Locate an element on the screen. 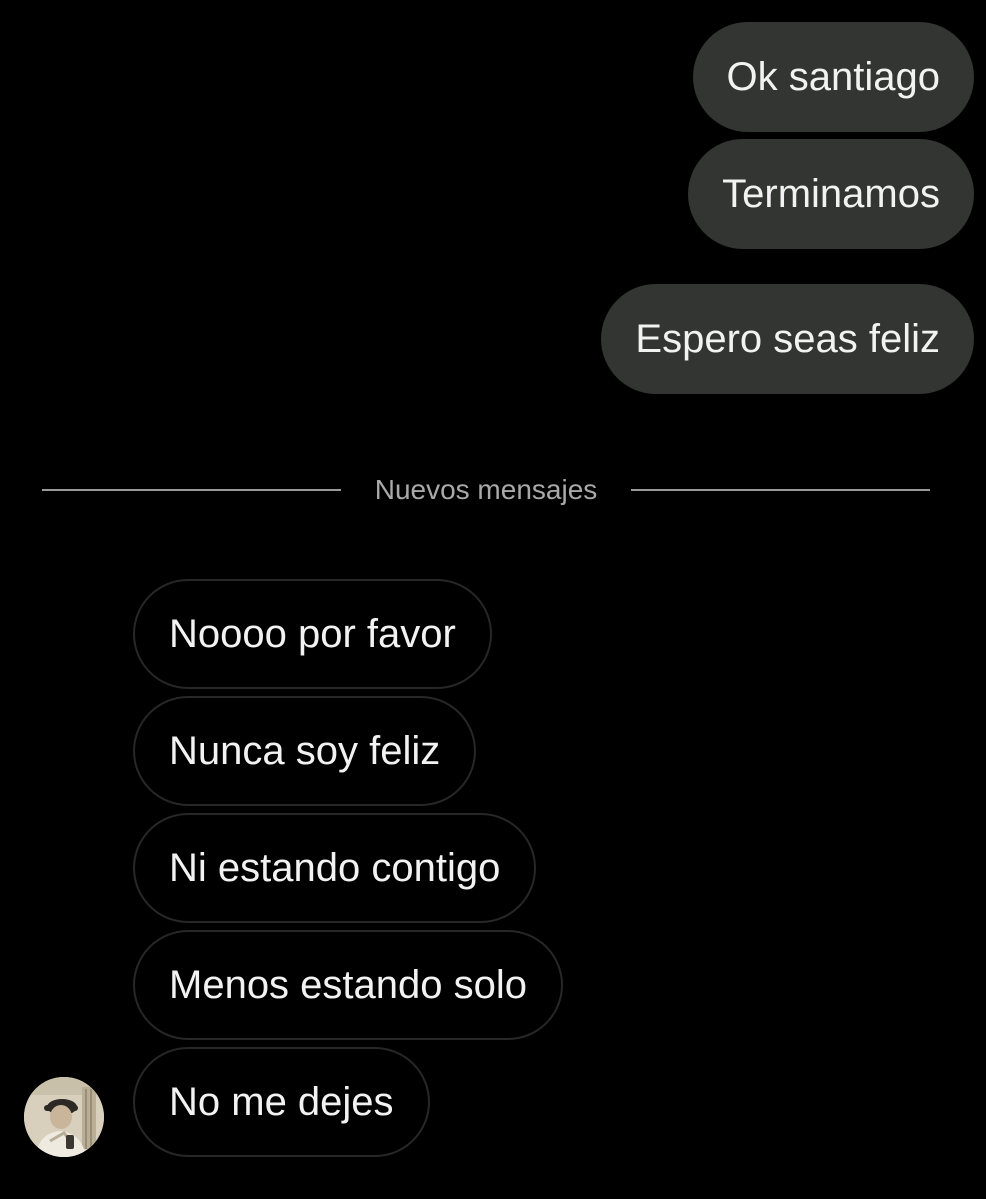  received-message: Menos estando solo is located at coordinates (348, 985).